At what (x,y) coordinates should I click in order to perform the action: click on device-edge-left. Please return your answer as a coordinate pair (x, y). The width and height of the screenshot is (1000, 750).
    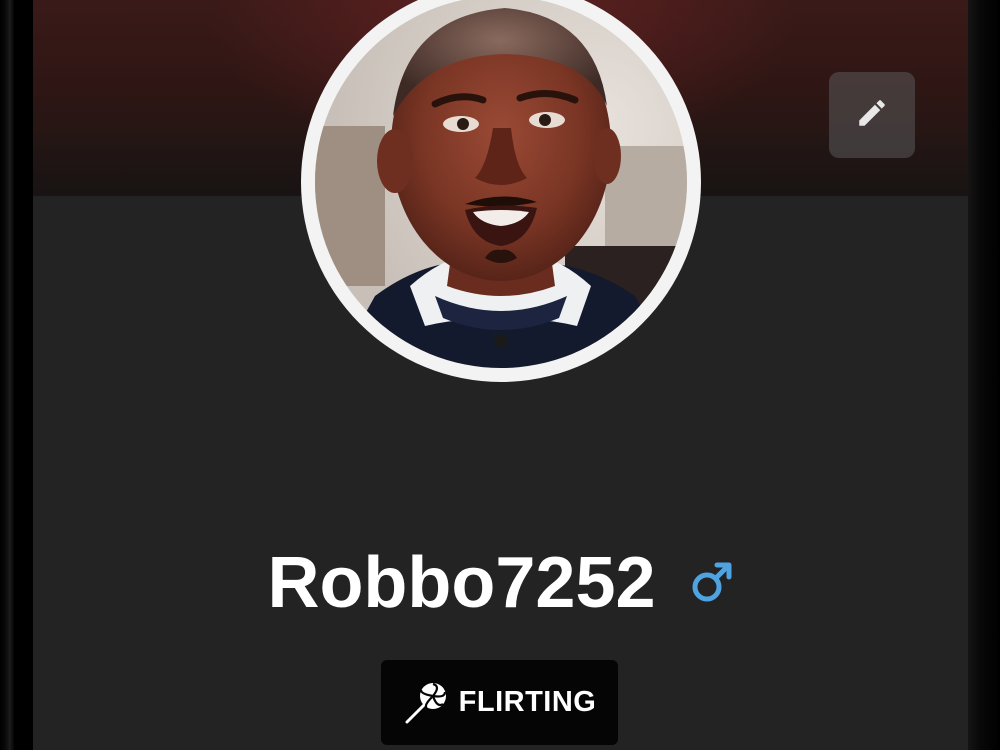
    Looking at the image, I should click on (7, 375).